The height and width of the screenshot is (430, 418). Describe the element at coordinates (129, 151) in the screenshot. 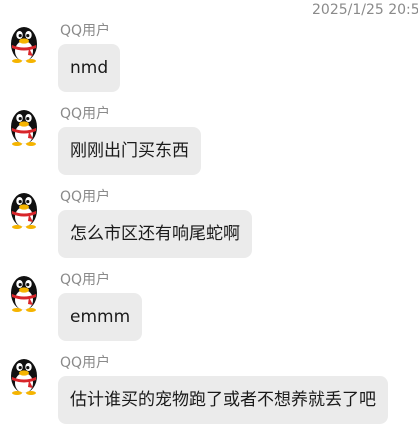

I see `message-bubble: 刚刚出门买东西` at that location.